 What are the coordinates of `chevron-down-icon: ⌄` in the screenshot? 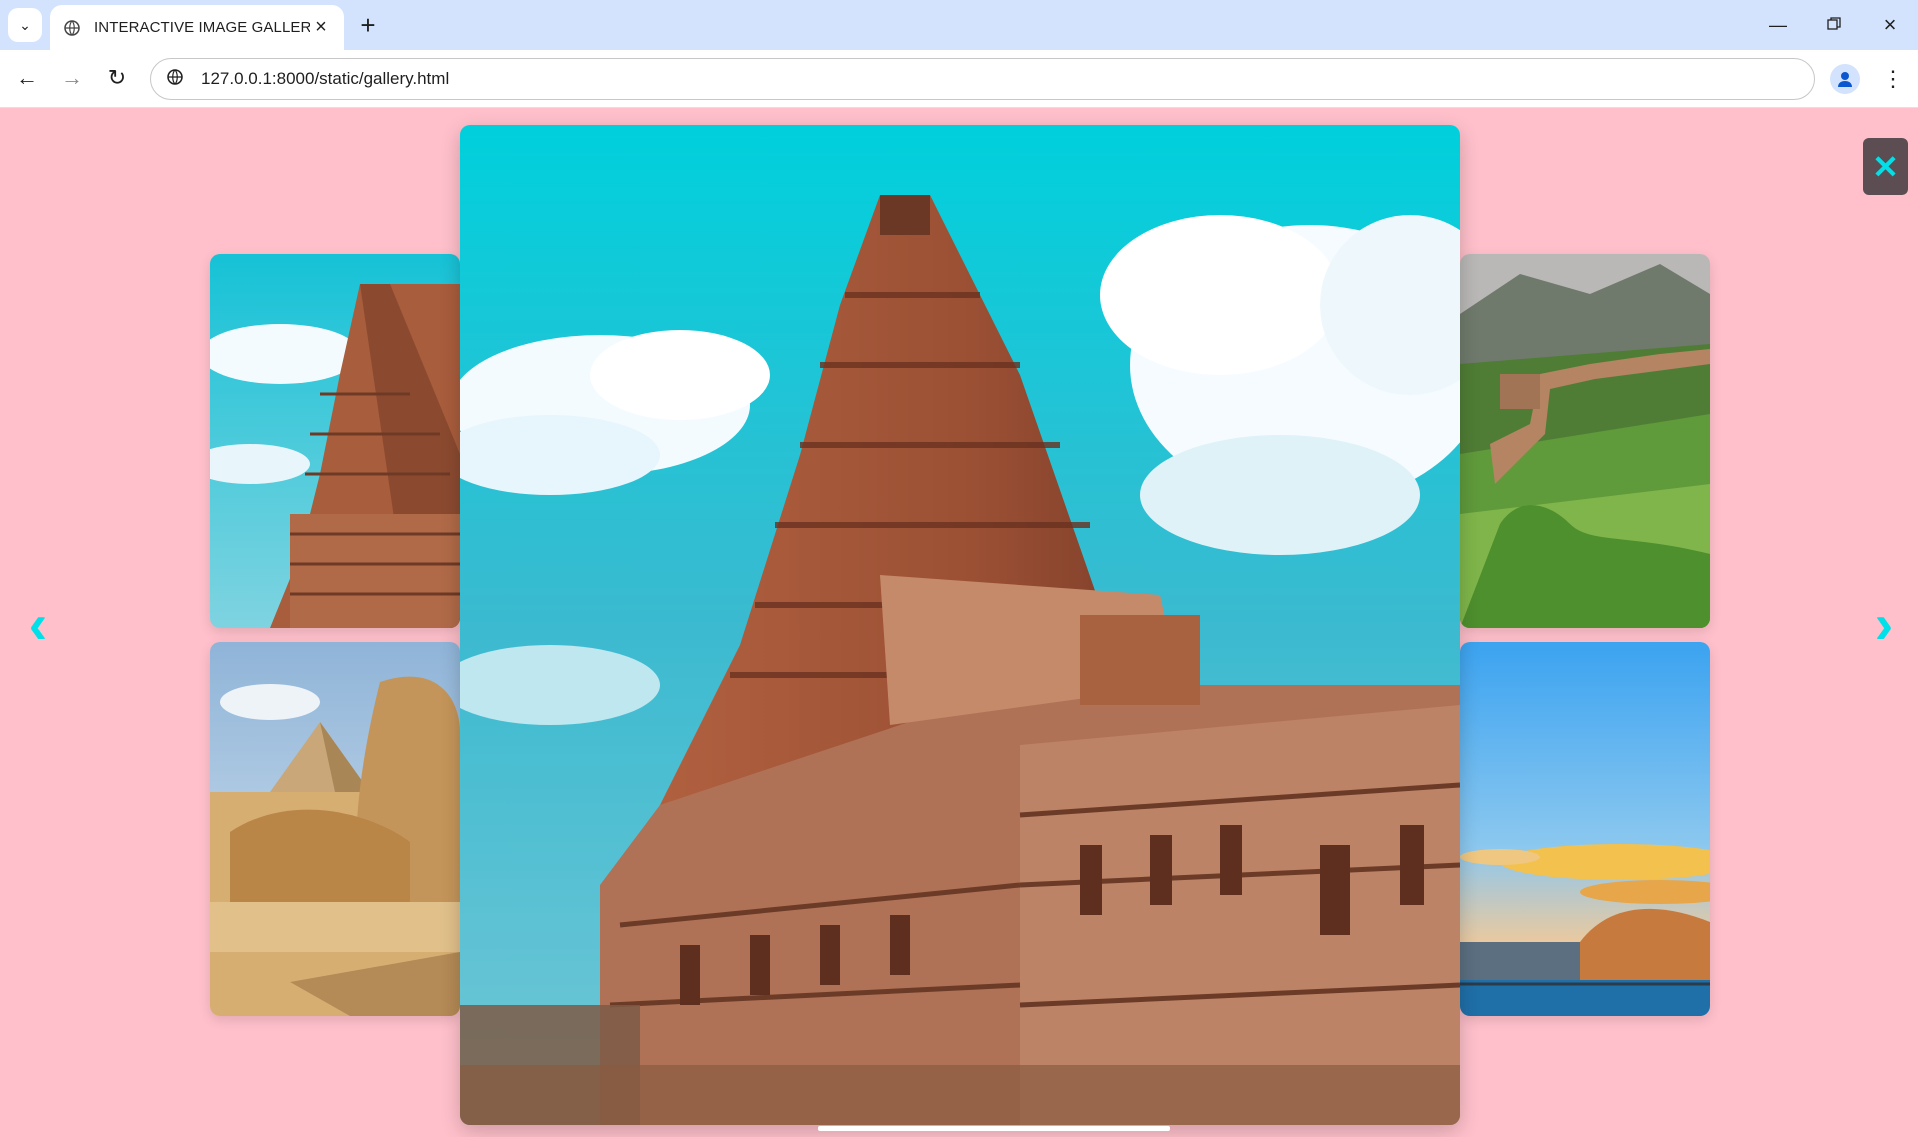 It's located at (25, 24).